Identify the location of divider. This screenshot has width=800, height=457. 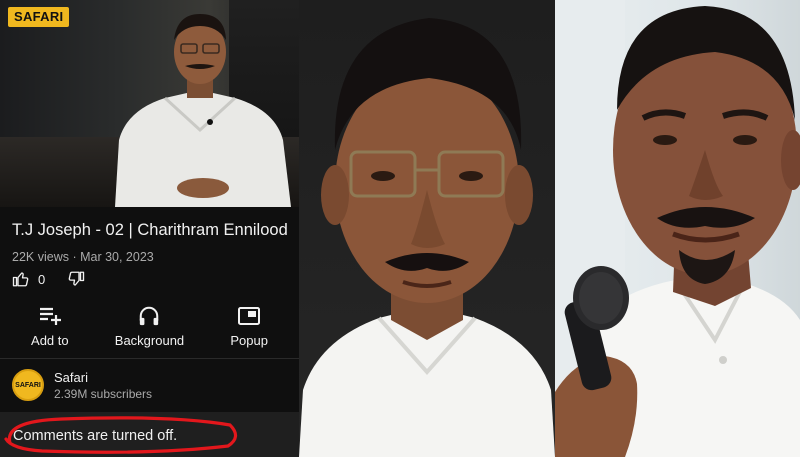
(149, 358).